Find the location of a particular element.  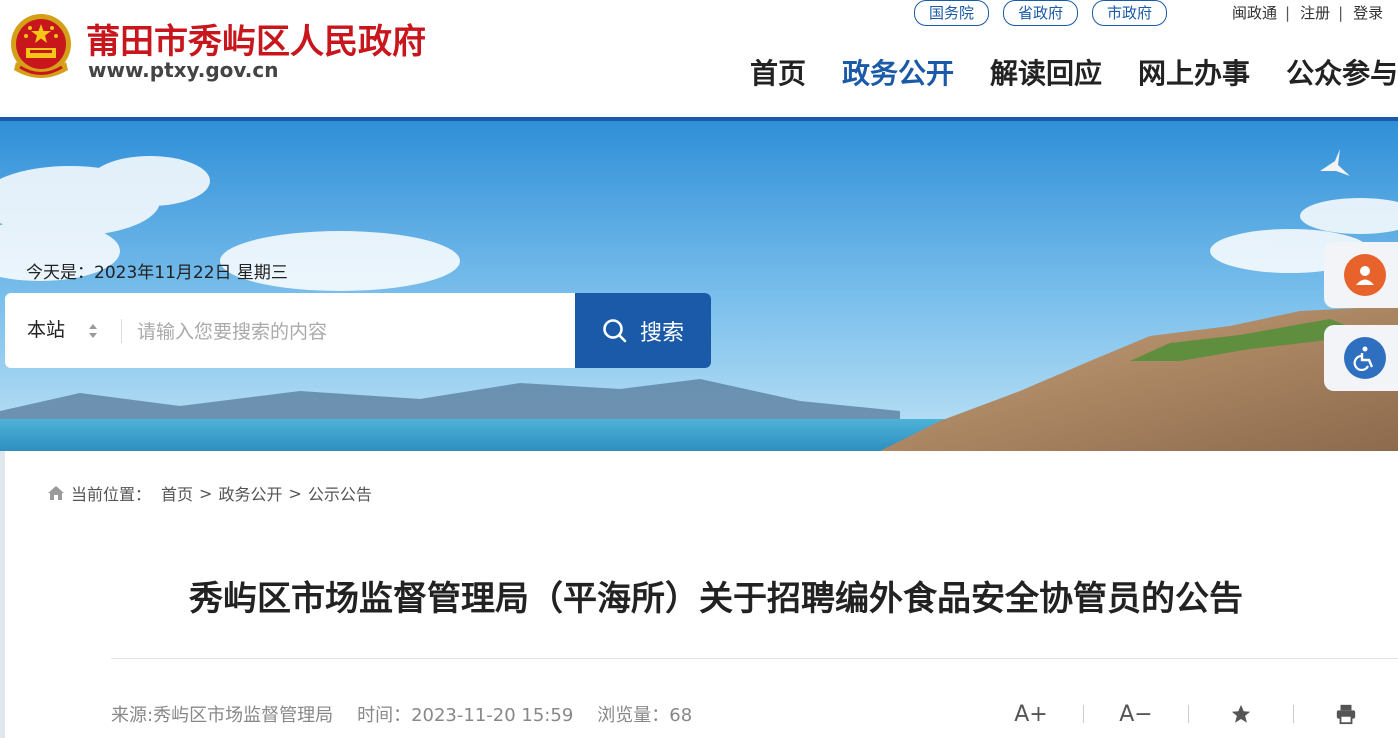

nav-online-services: 网上办事 is located at coordinates (1194, 72).